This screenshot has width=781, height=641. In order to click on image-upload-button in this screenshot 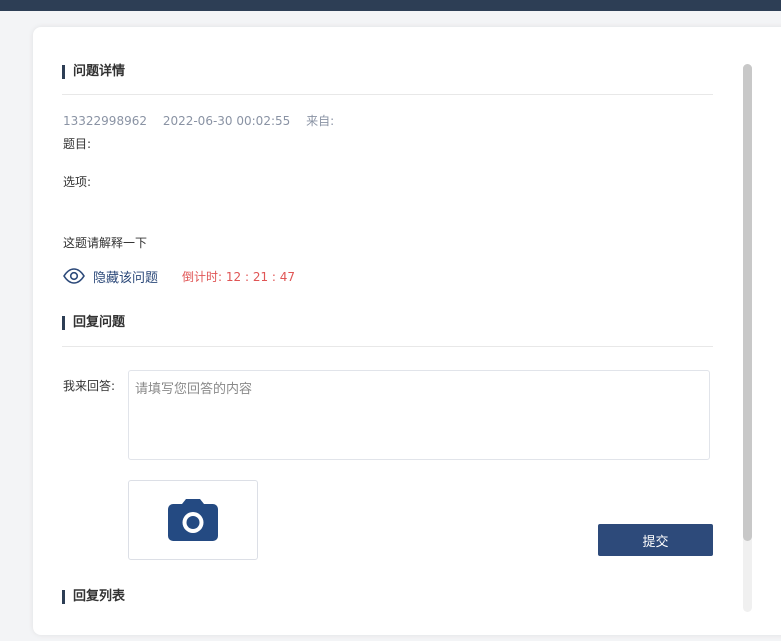, I will do `click(193, 520)`.